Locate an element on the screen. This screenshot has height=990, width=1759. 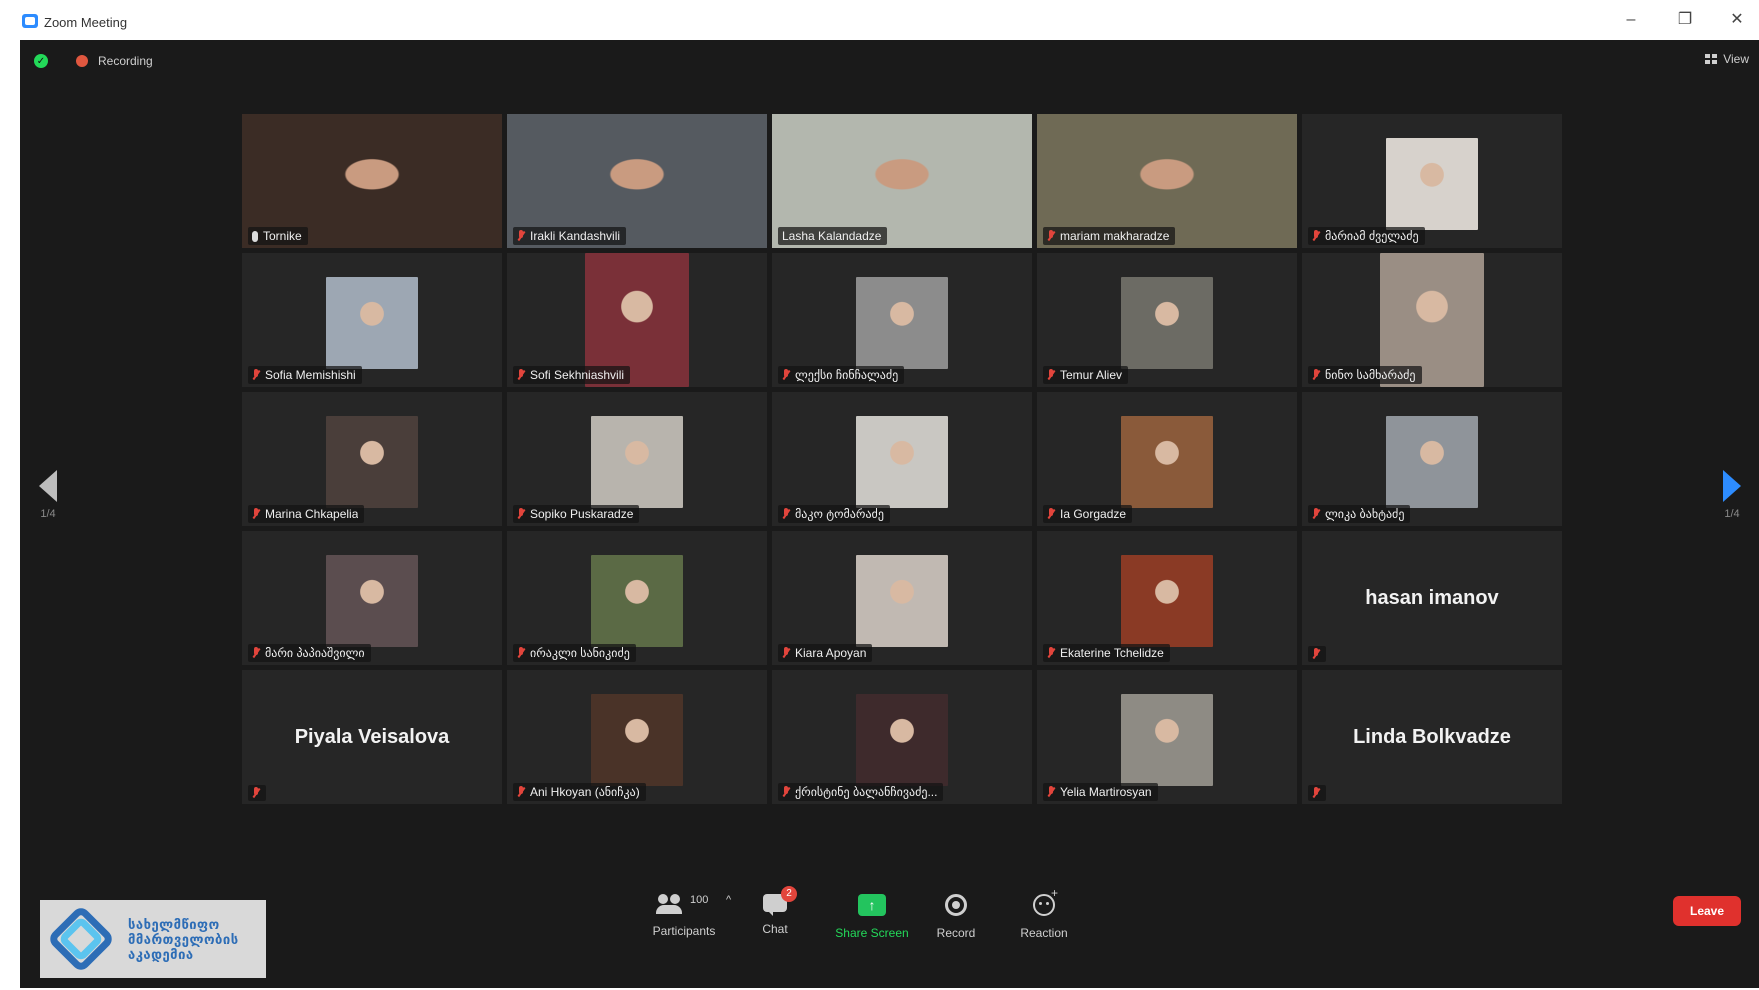
participant-name-bar: Tornike is located at coordinates (278, 236).